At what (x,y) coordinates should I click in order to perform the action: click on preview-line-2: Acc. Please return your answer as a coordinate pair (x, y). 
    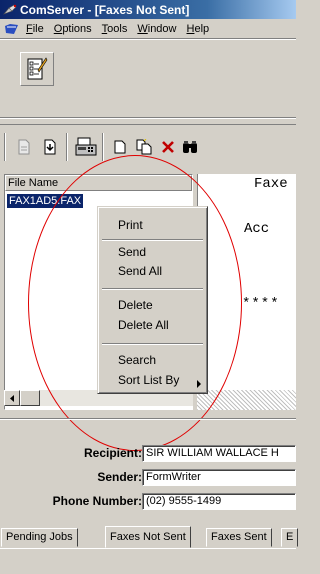
    Looking at the image, I should click on (257, 229).